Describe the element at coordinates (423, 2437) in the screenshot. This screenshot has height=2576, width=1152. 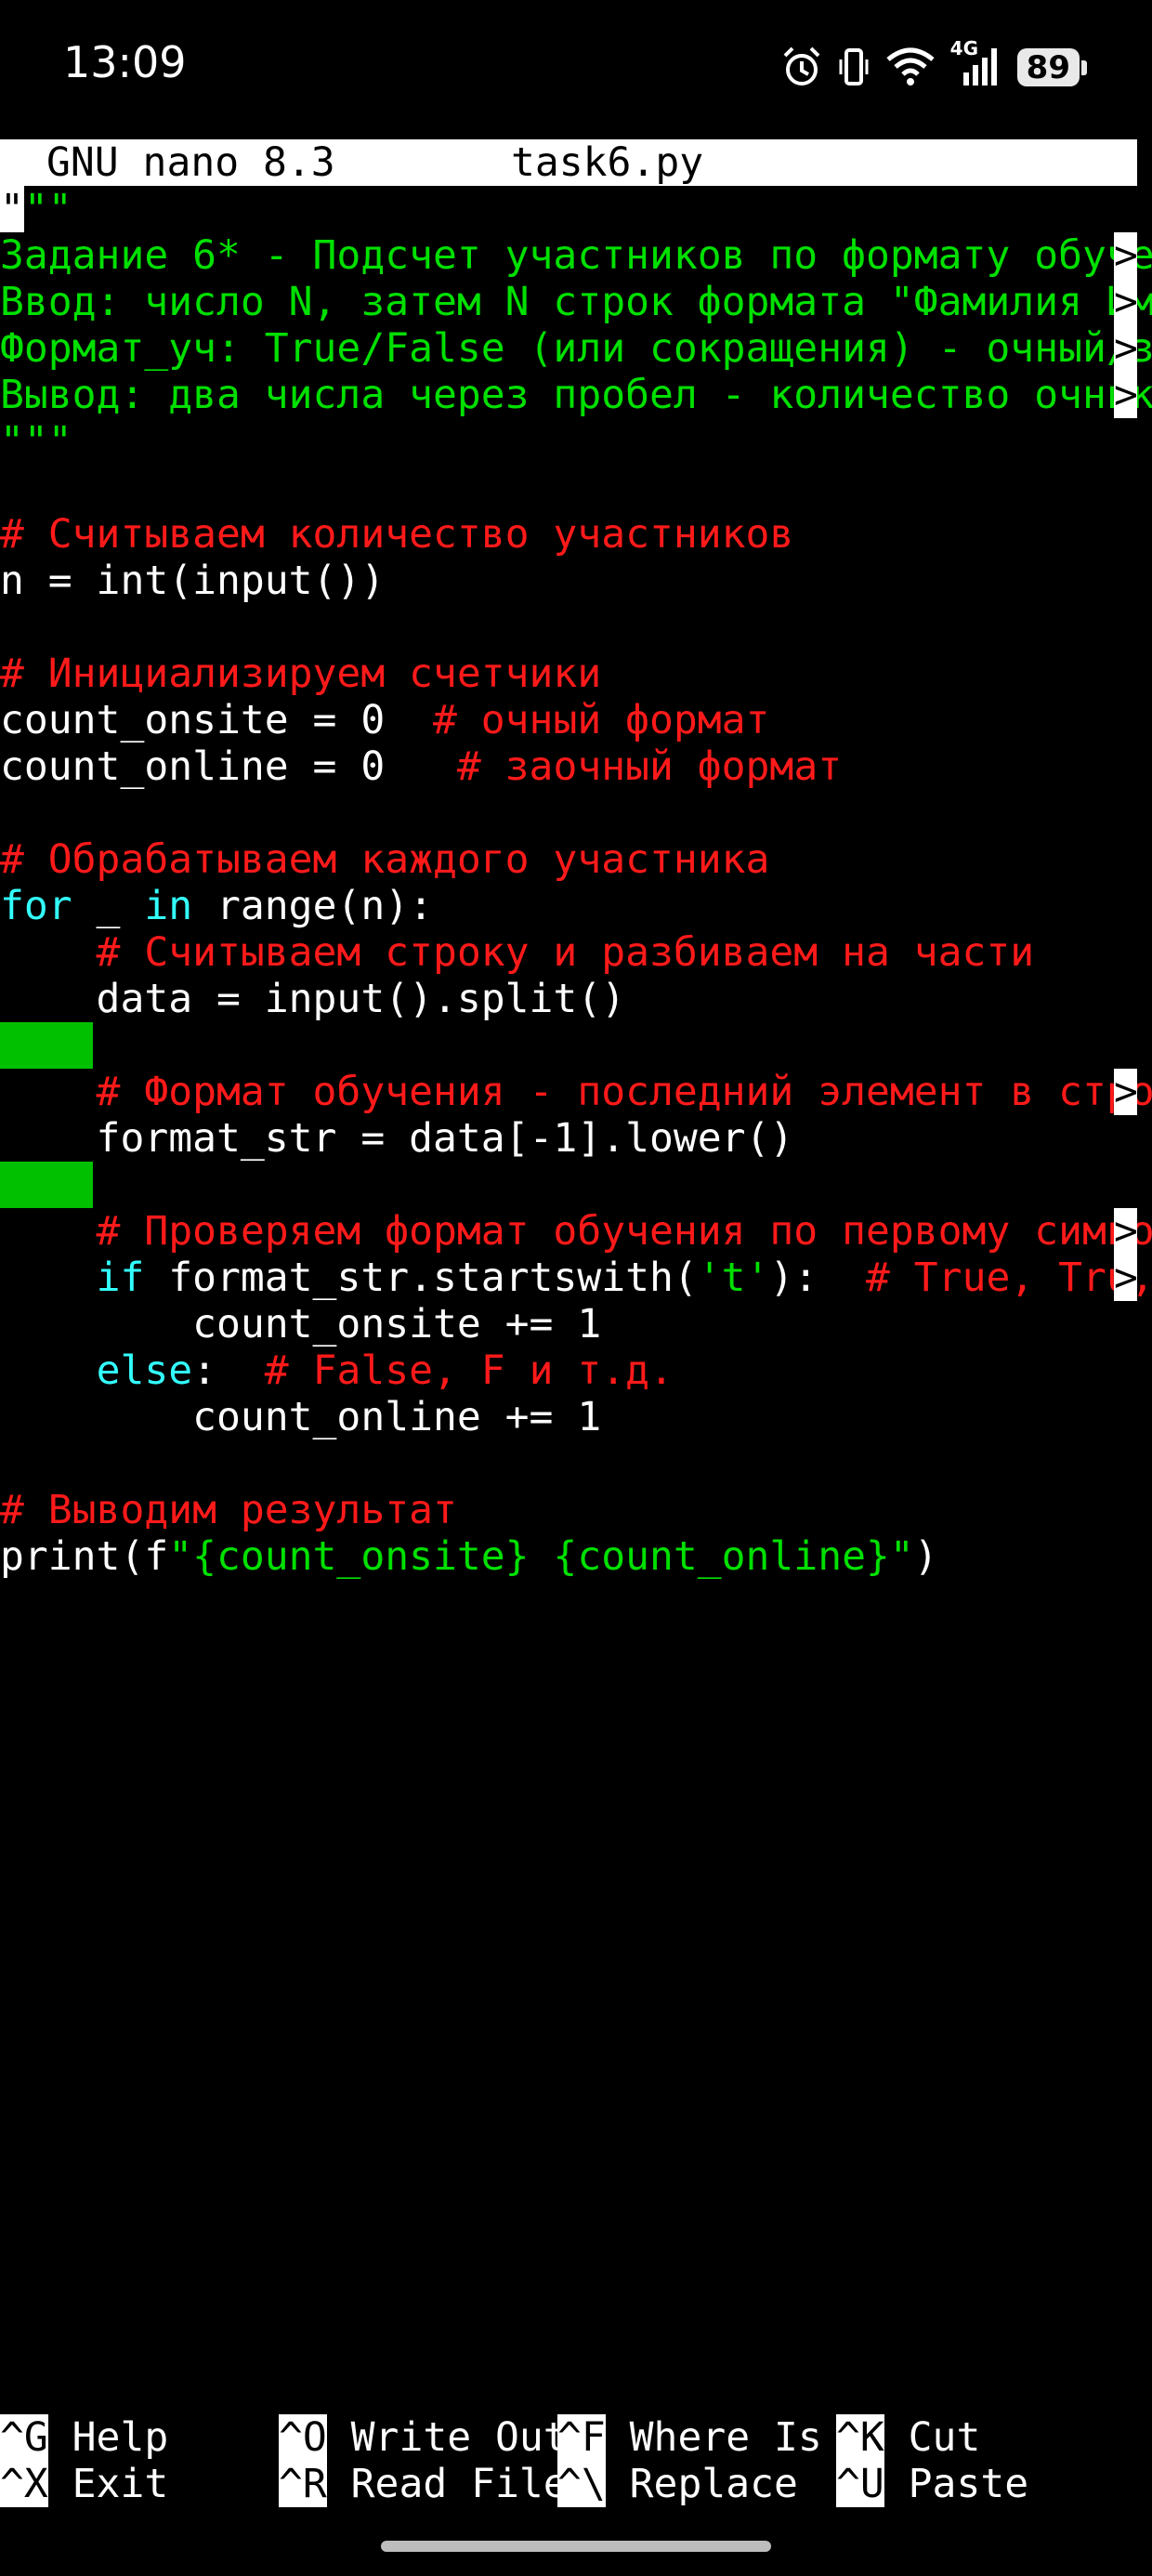
I see `shortcut-write-out: ^O Write Out` at that location.